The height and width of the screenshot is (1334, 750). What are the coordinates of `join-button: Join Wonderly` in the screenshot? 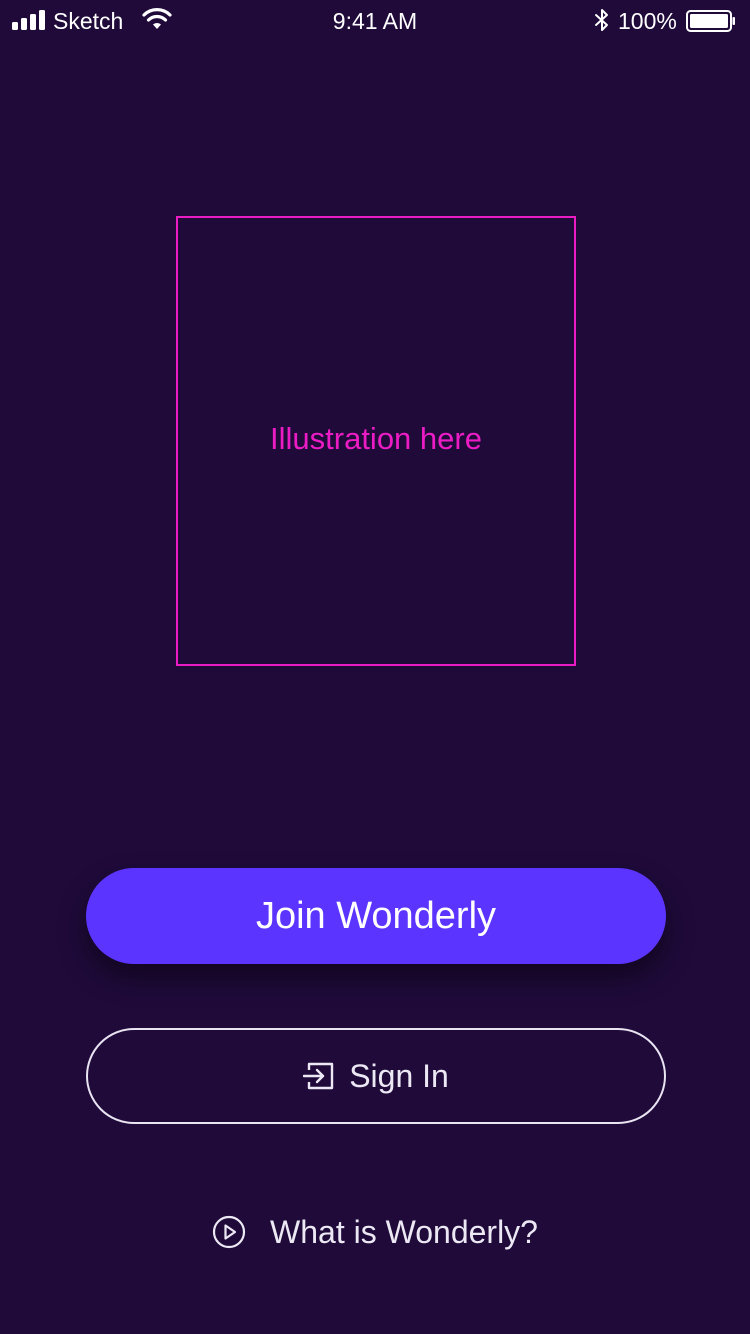 It's located at (376, 916).